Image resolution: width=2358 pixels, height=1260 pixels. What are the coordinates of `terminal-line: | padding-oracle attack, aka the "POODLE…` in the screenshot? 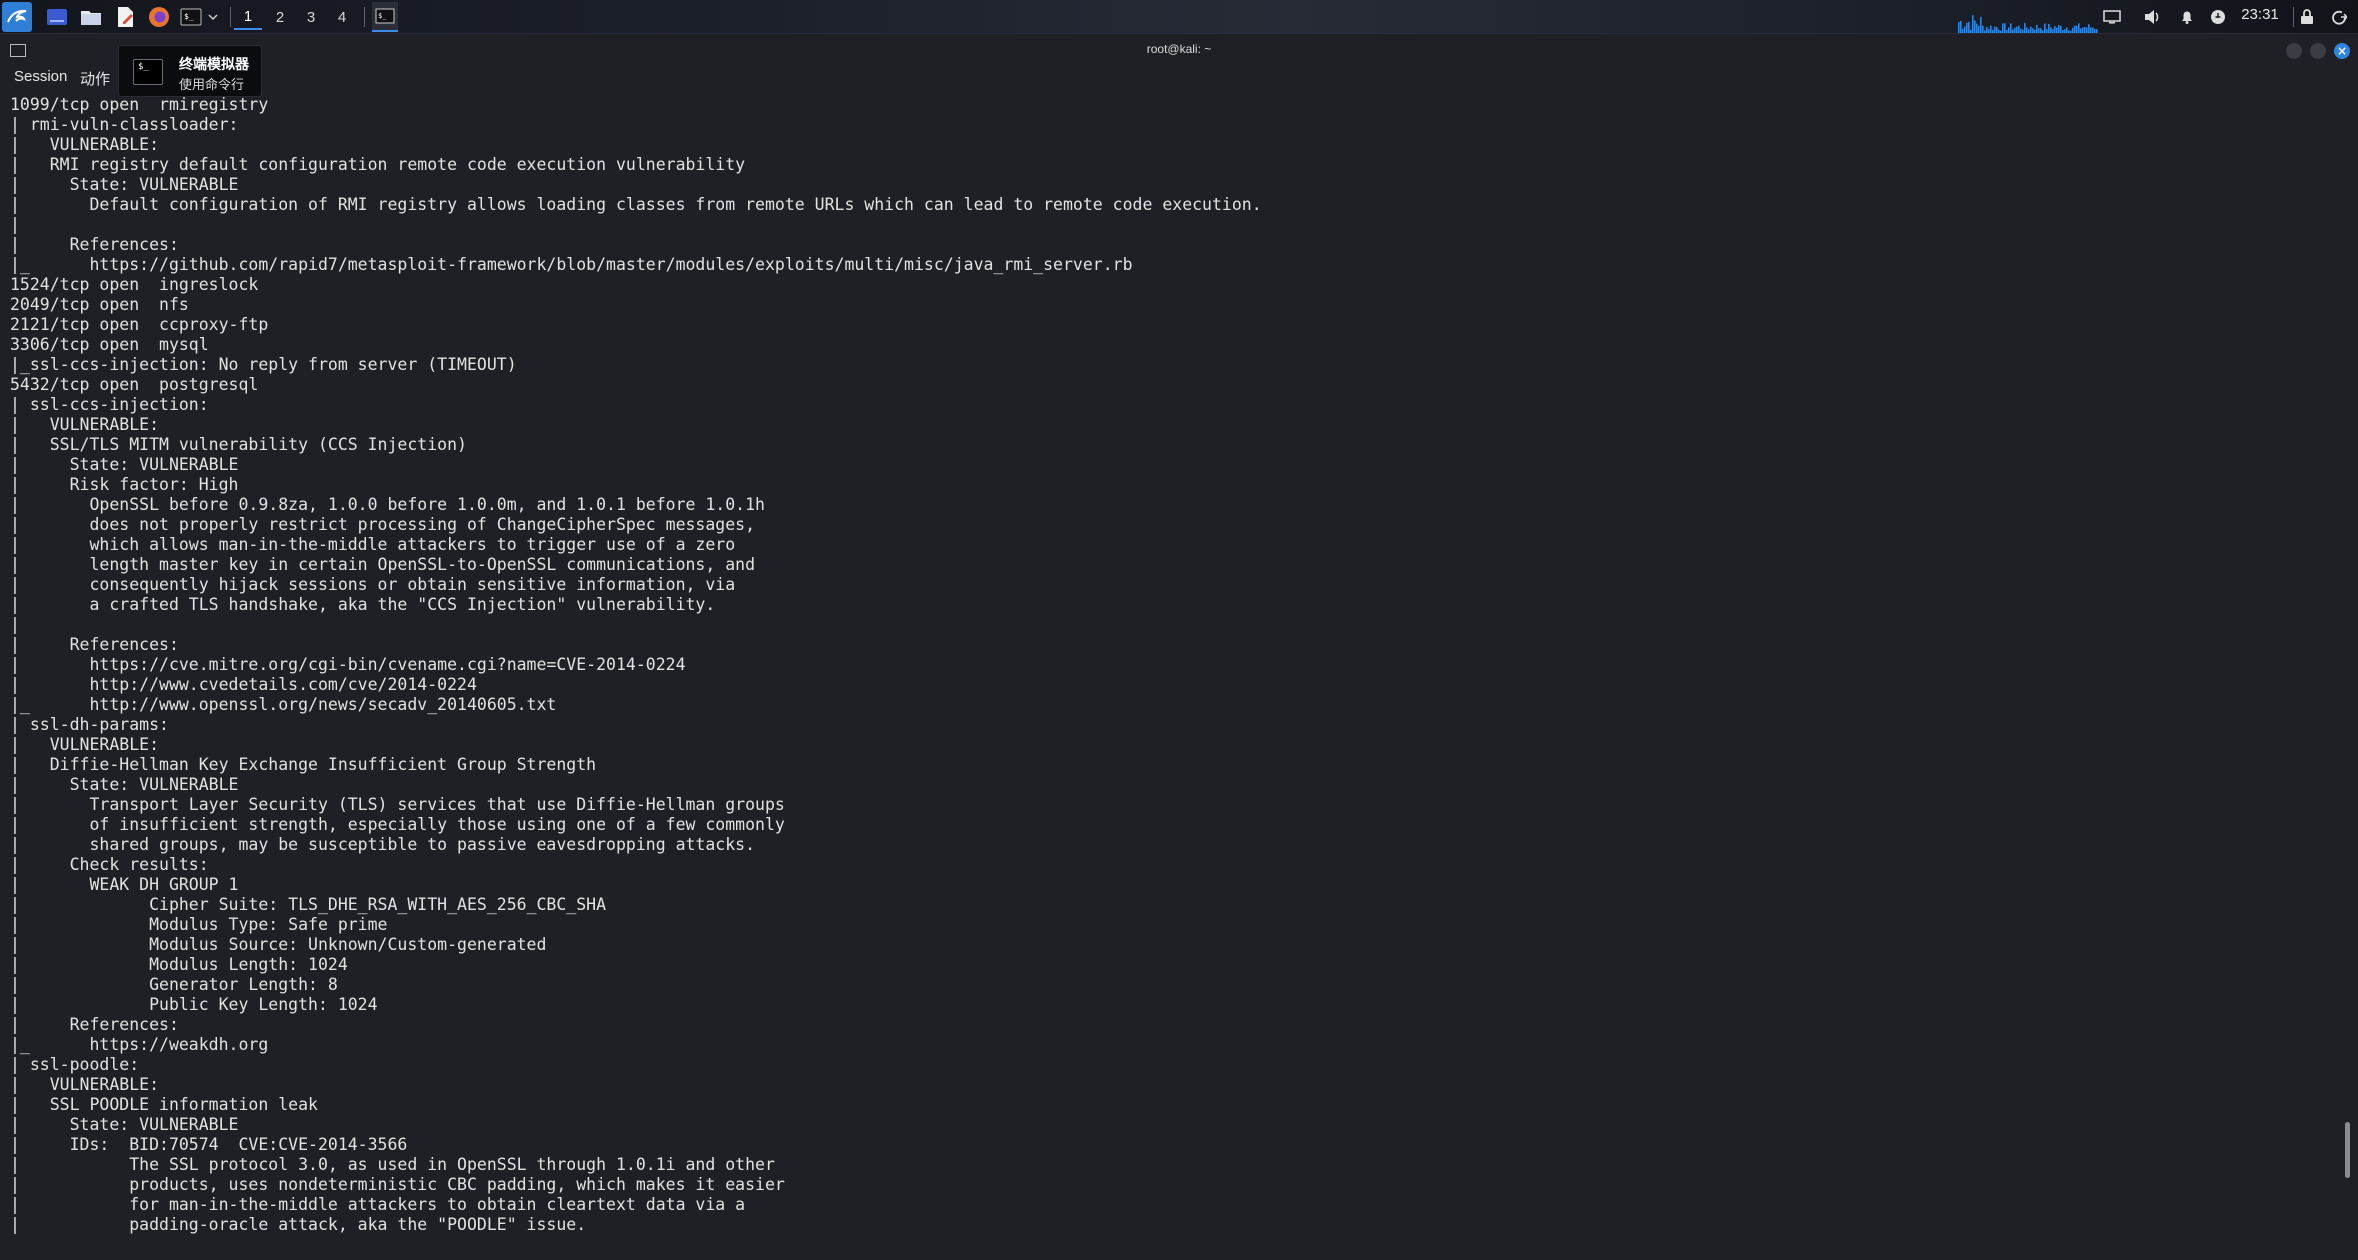 It's located at (298, 1224).